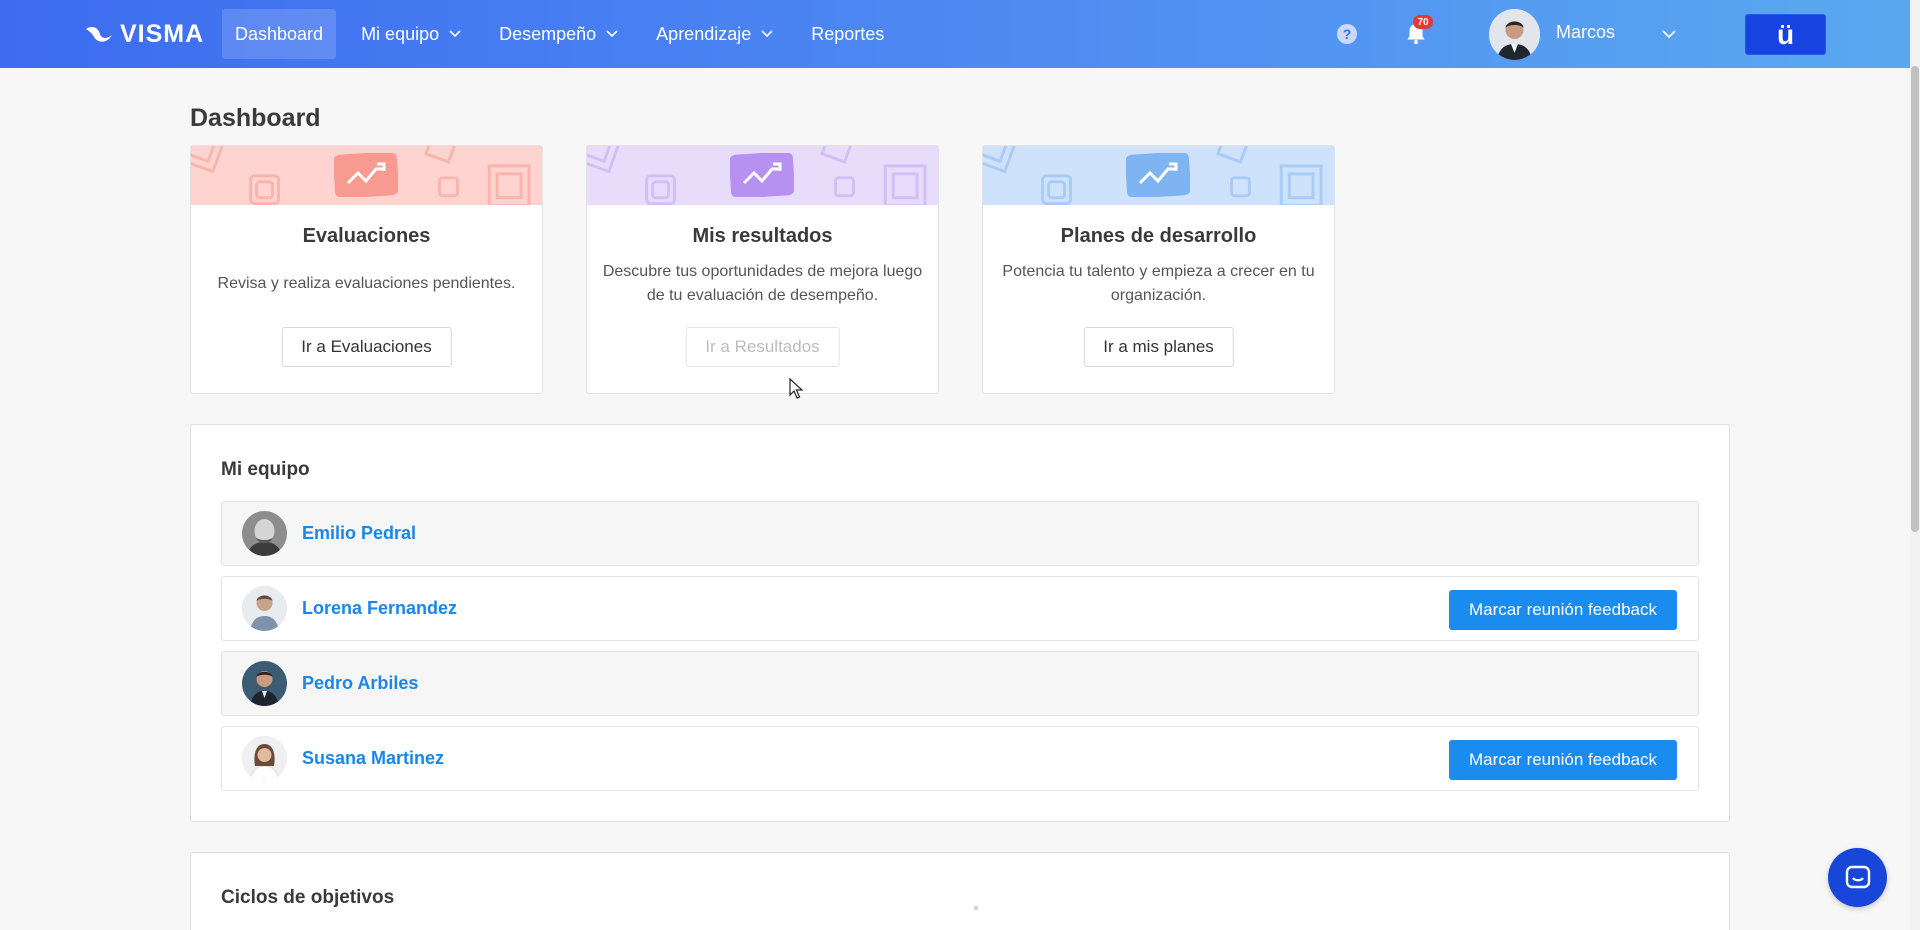 This screenshot has width=1920, height=930. I want to click on team-row: Pedro Arbiles, so click(960, 683).